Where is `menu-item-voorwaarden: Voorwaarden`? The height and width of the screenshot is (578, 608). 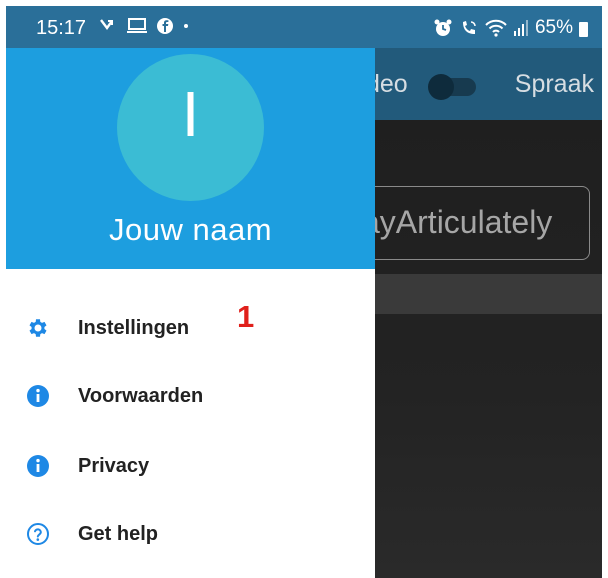 menu-item-voorwaarden: Voorwaarden is located at coordinates (190, 396).